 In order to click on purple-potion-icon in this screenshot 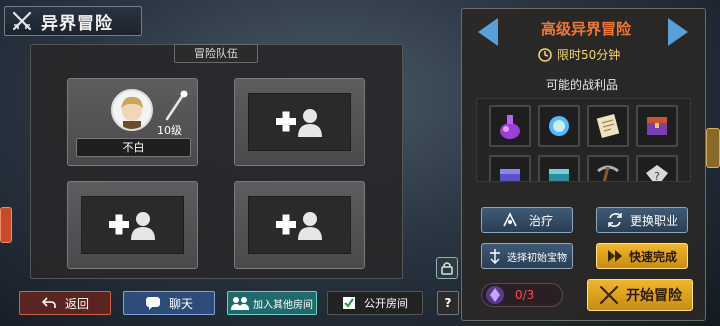, I will do `click(510, 127)`.